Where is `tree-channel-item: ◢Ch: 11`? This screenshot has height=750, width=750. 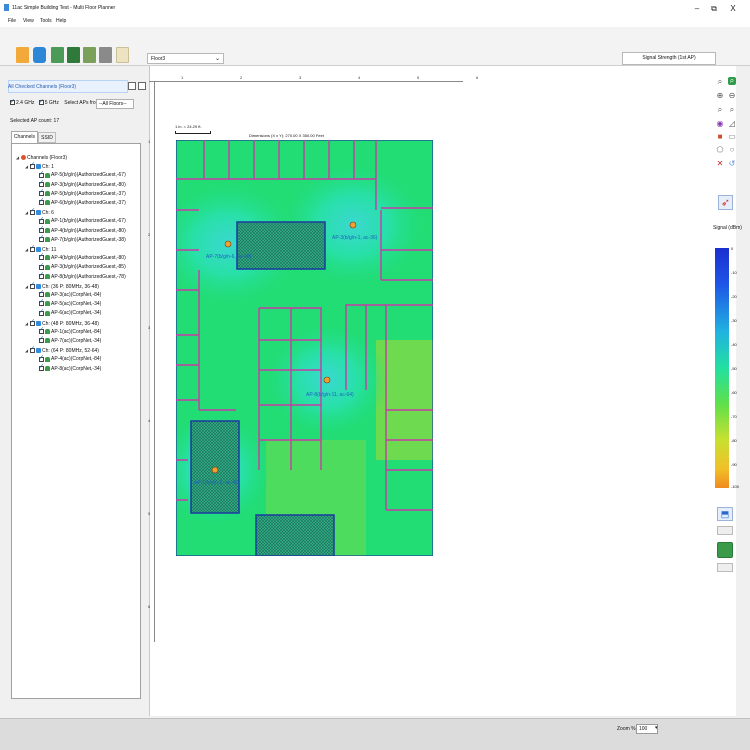 tree-channel-item: ◢Ch: 11 is located at coordinates (40, 249).